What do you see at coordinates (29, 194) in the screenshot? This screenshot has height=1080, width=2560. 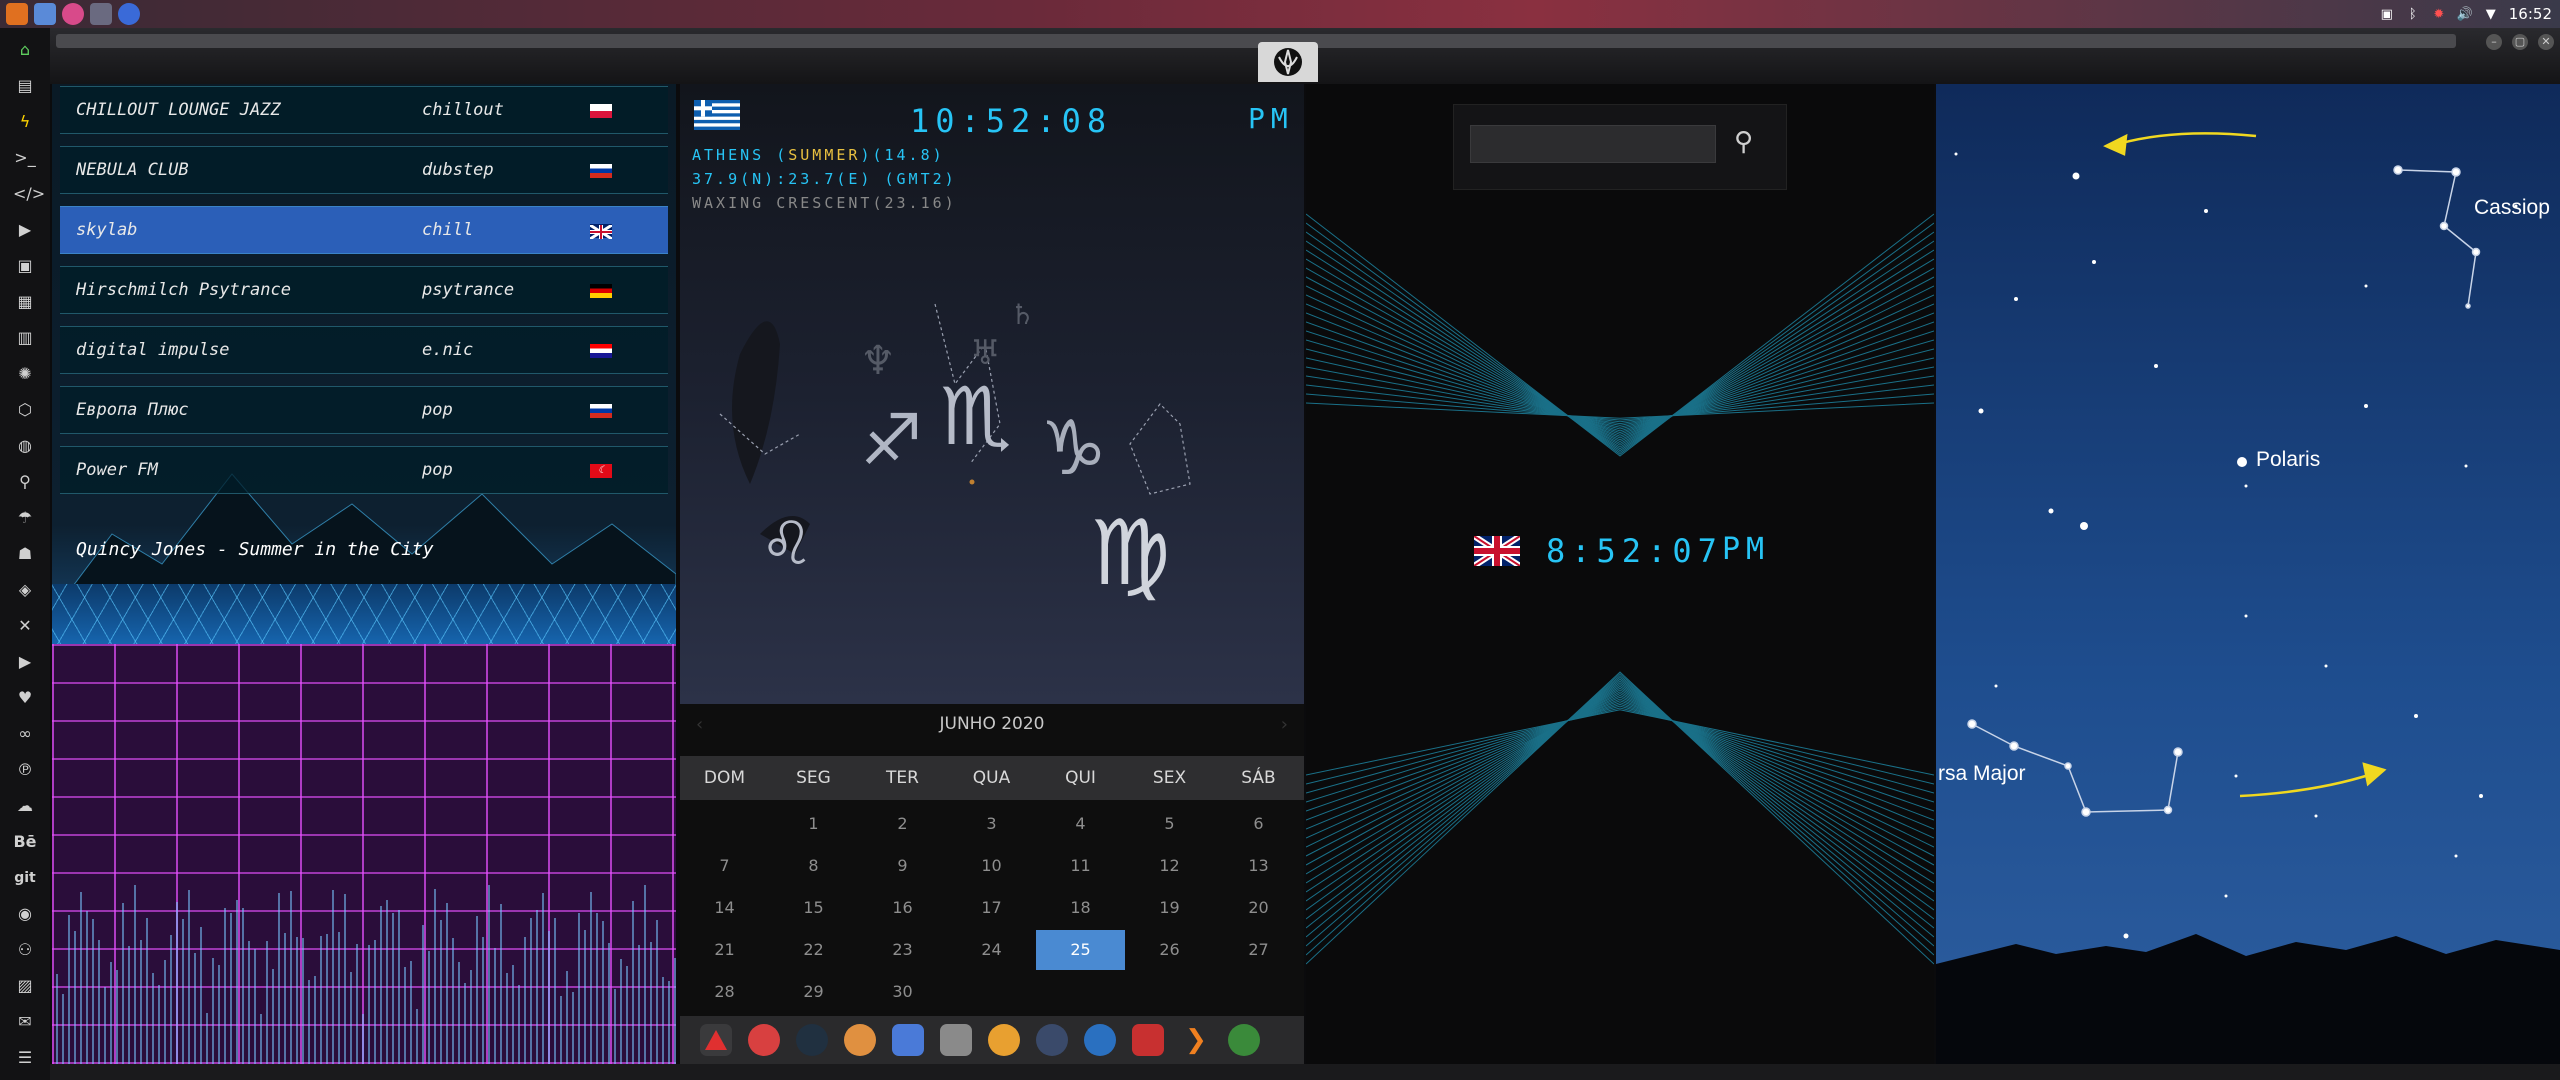 I see `code-icon: </>` at bounding box center [29, 194].